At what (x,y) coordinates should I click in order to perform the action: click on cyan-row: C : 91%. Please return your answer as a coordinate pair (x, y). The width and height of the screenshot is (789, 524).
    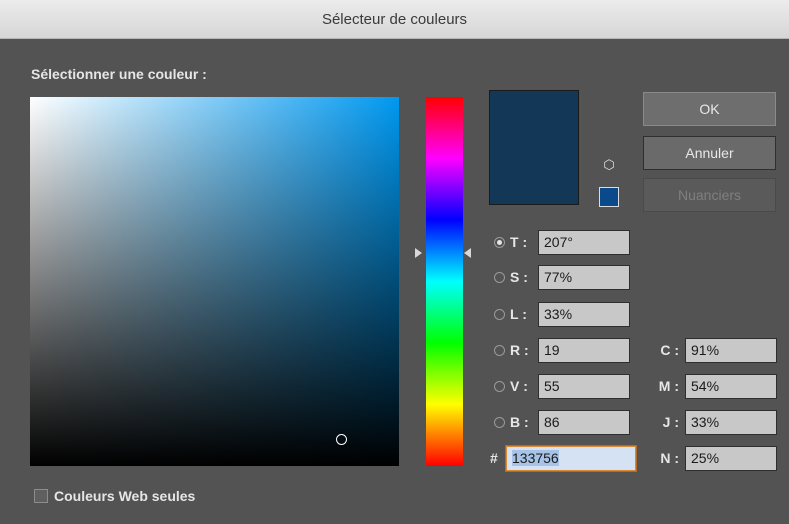
    Looking at the image, I should click on (713, 350).